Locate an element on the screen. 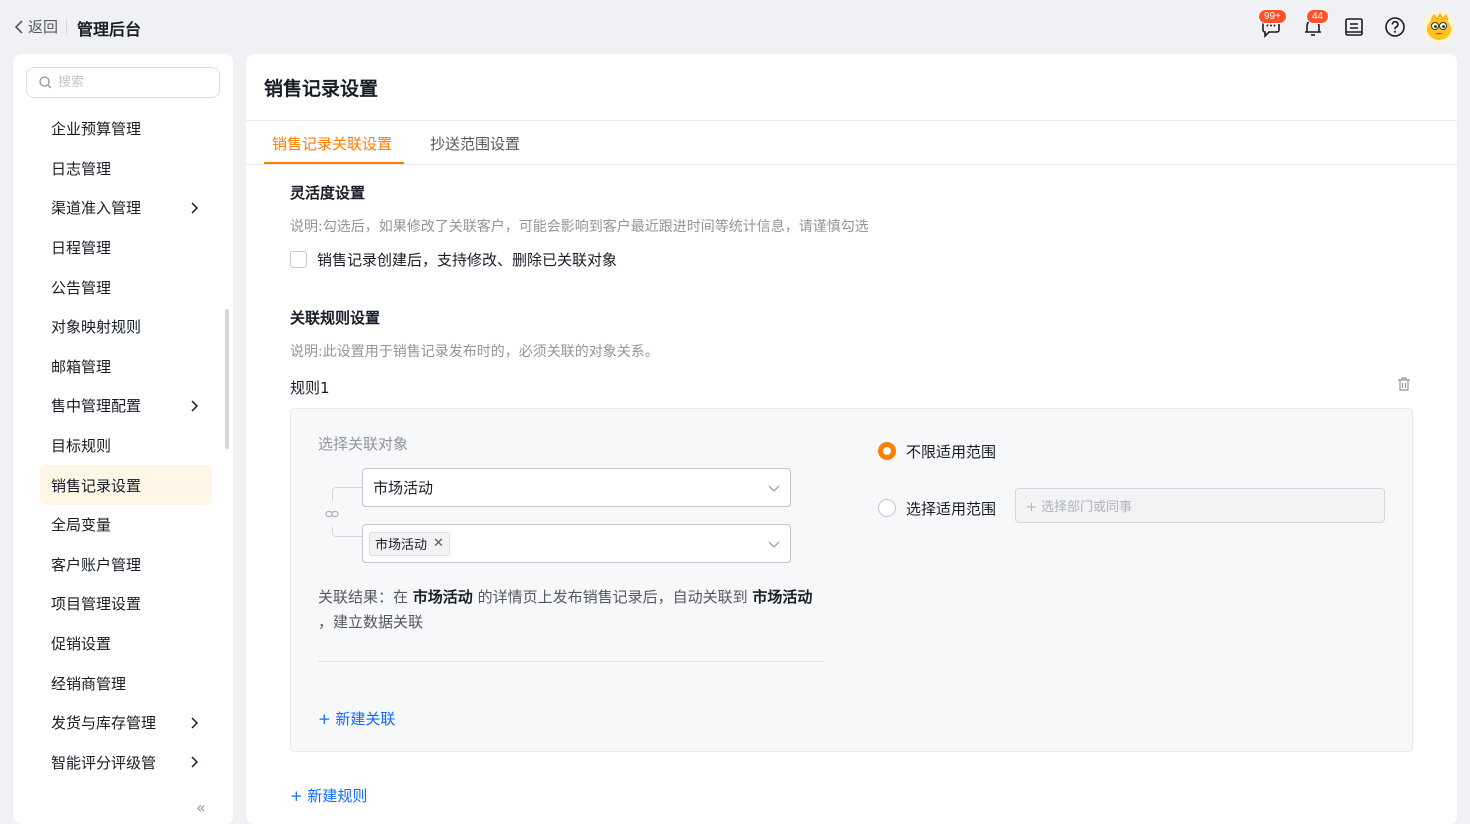 This screenshot has width=1470, height=824. remove-tag-icon: ✕ is located at coordinates (438, 543).